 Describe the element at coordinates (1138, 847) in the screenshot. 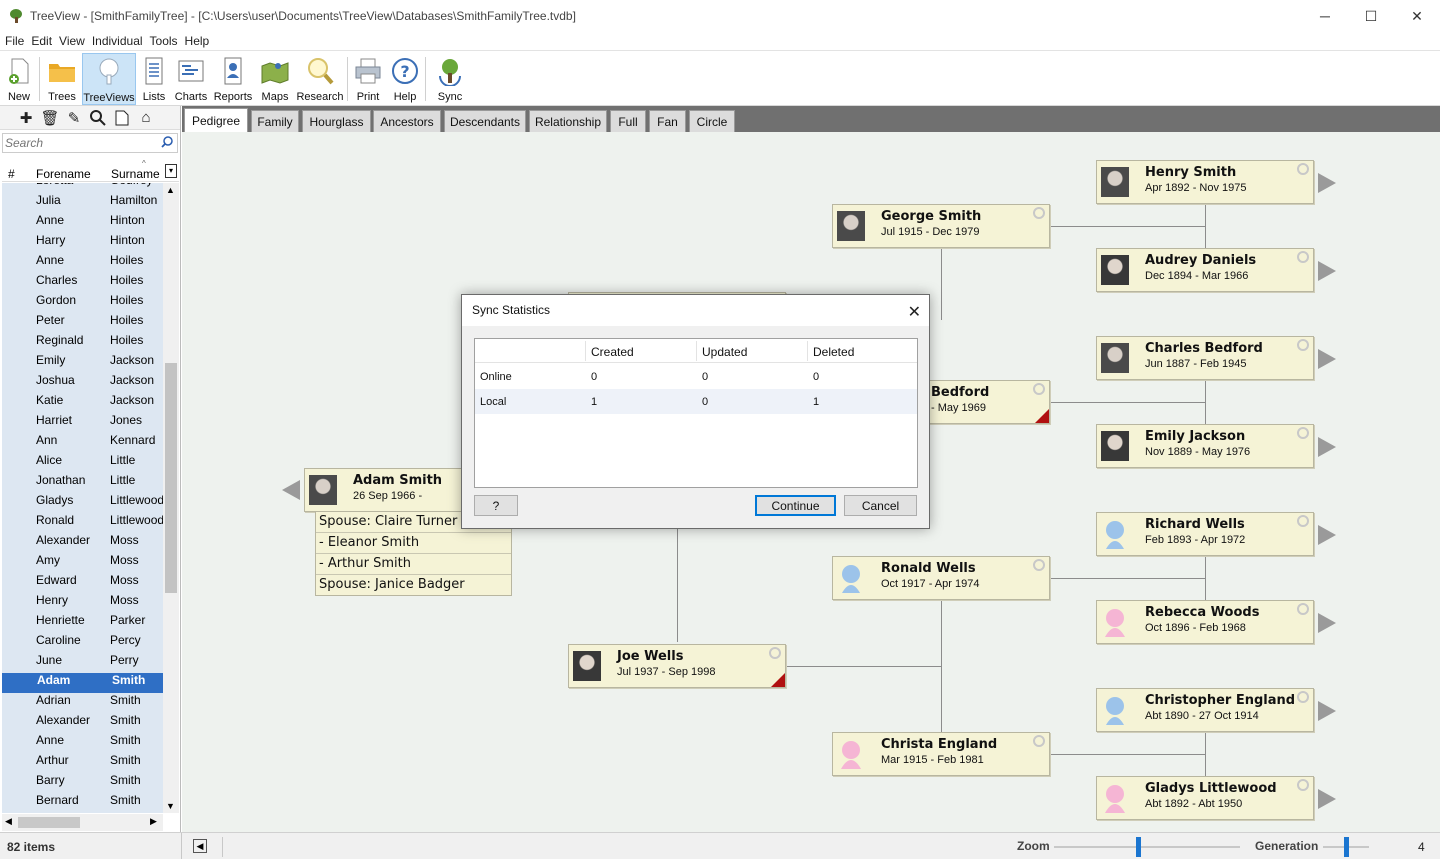

I see `zoom-slider-thumb` at that location.